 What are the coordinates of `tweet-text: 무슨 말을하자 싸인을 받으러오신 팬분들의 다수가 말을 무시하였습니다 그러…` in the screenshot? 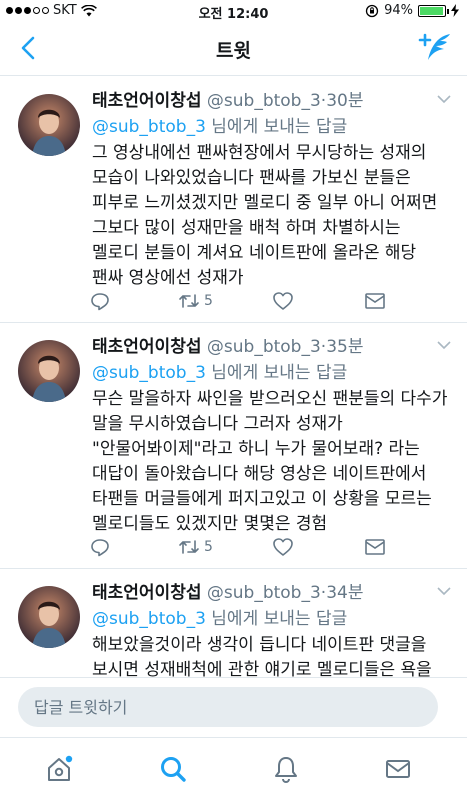 It's located at (270, 461).